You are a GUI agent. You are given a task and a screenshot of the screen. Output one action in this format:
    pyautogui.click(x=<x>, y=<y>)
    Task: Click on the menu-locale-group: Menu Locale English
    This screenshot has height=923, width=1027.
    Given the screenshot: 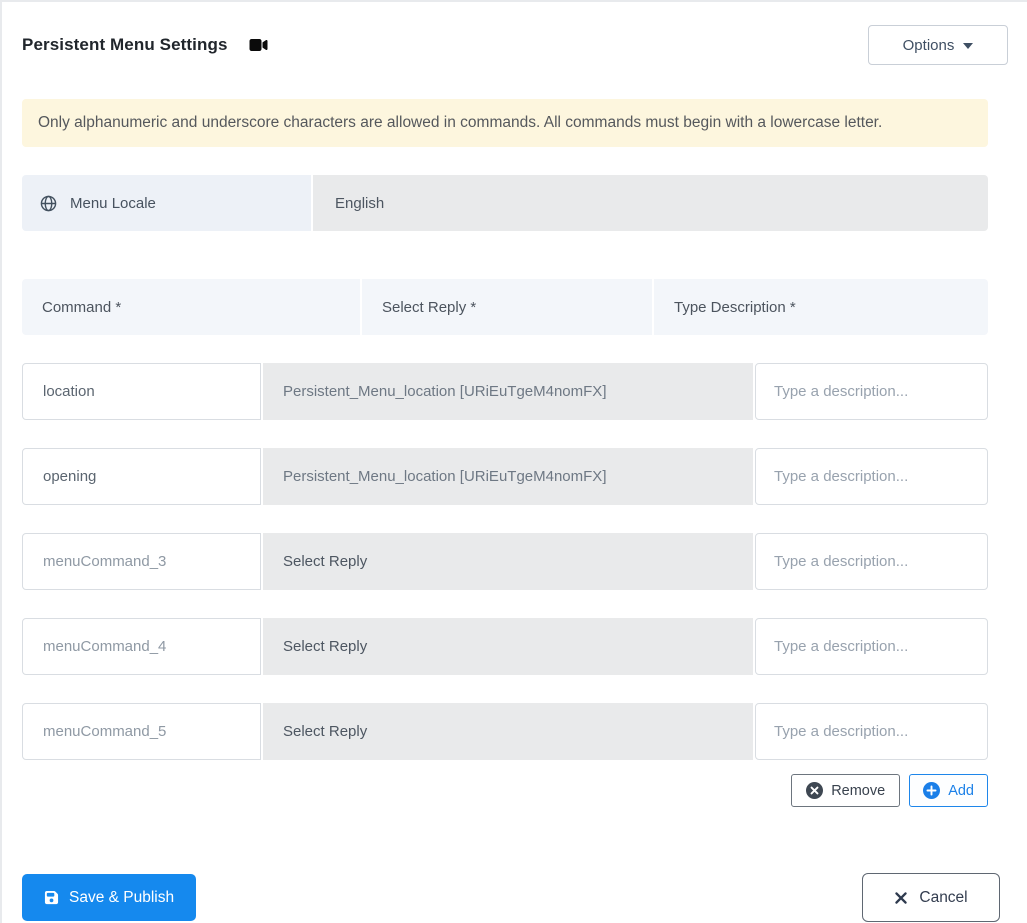 What is the action you would take?
    pyautogui.click(x=505, y=203)
    